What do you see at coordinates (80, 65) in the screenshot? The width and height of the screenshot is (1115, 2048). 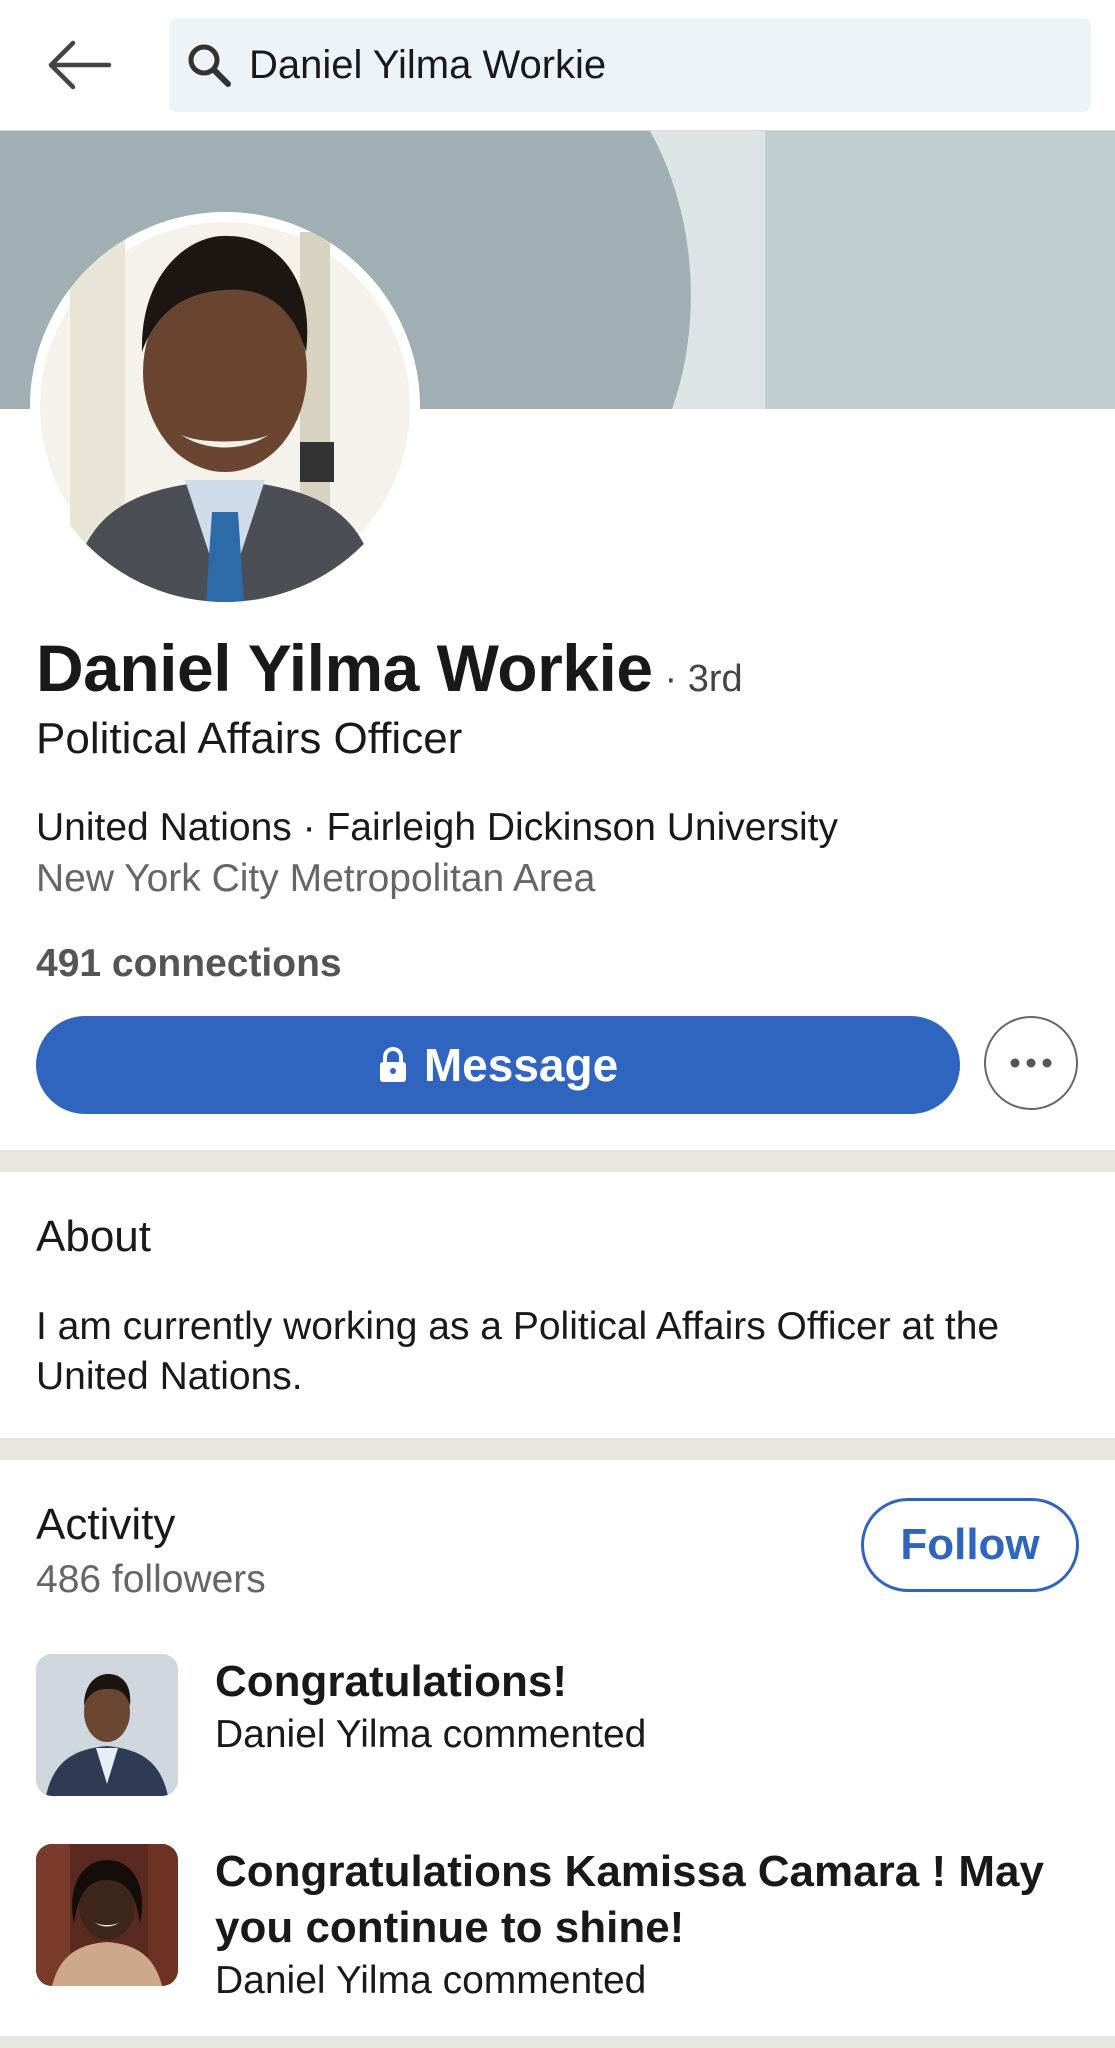 I see `back-arrow-icon` at bounding box center [80, 65].